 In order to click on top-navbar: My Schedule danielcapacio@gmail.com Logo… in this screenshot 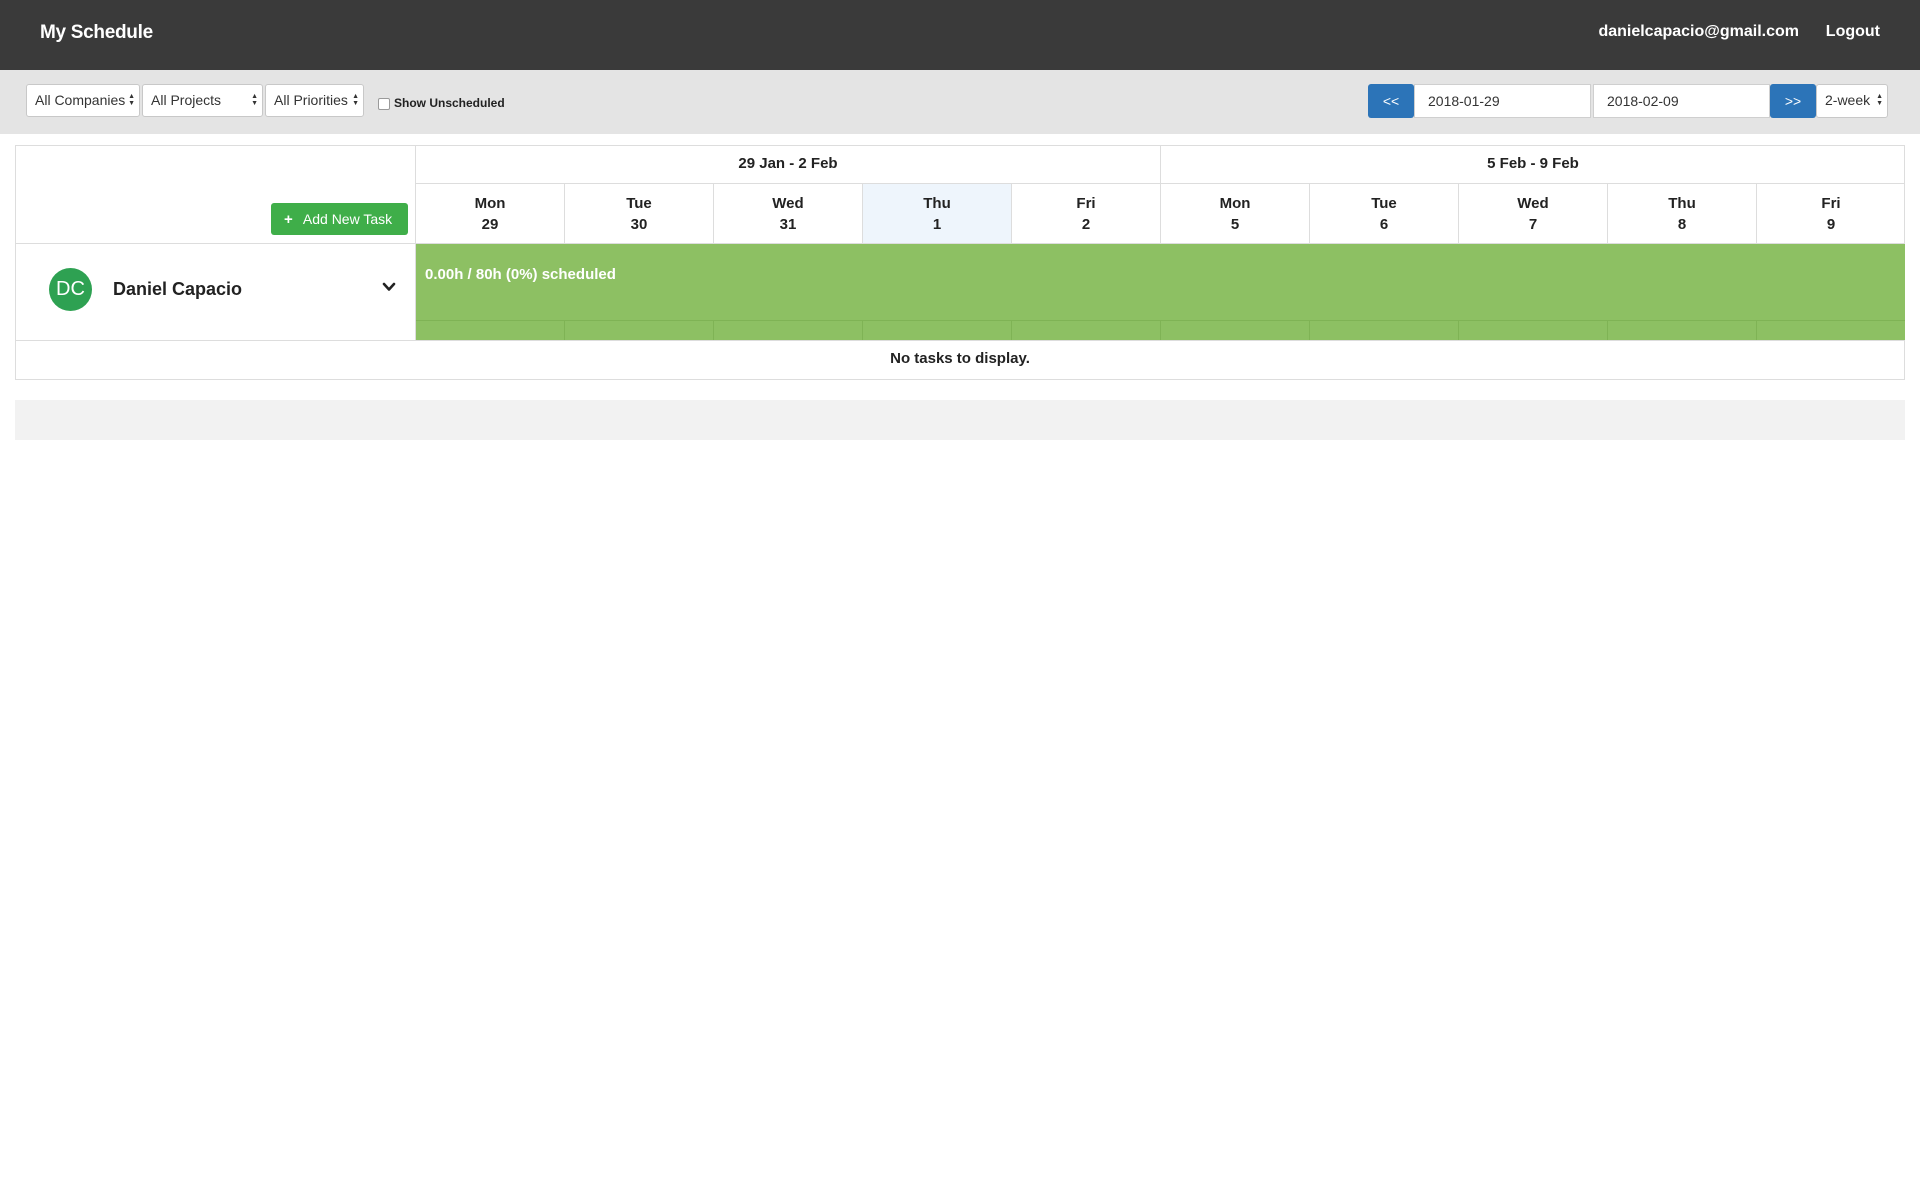, I will do `click(960, 35)`.